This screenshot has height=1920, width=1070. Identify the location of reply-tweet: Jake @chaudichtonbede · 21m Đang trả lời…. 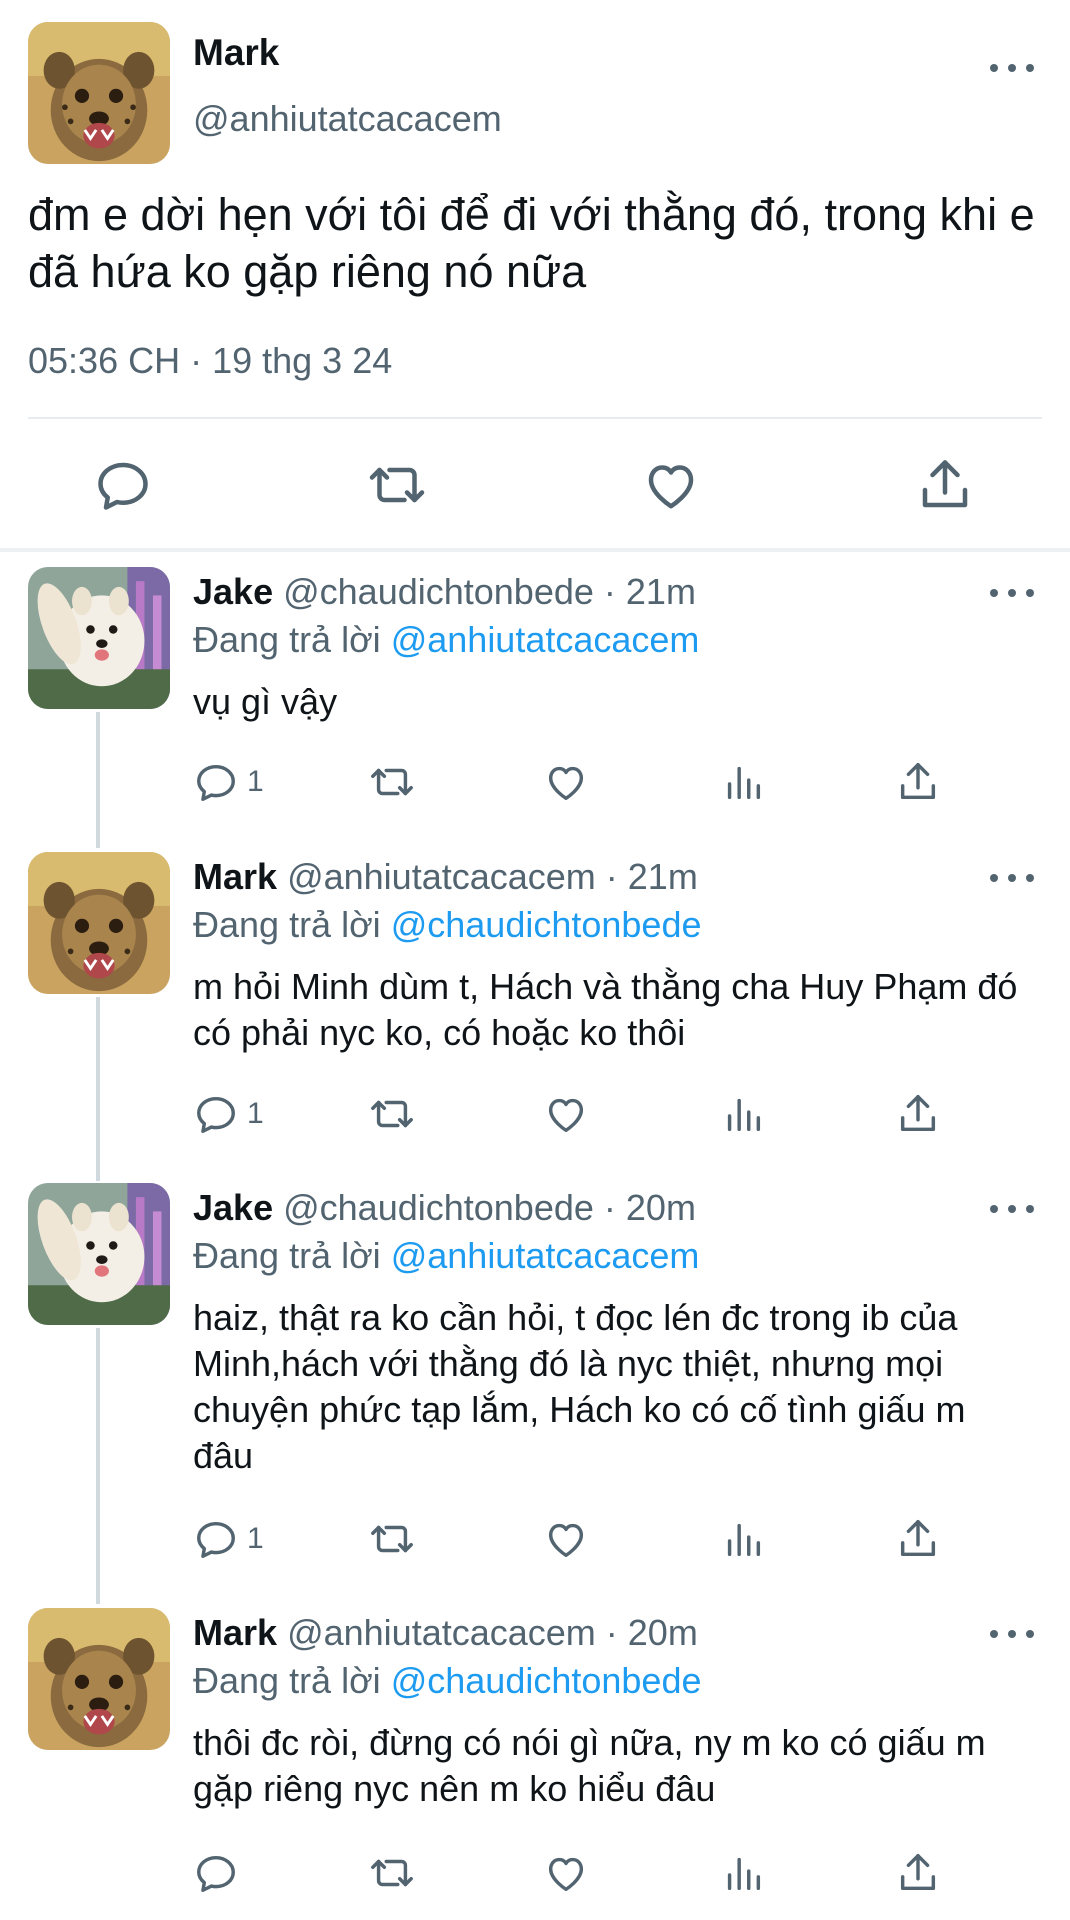
(535, 692).